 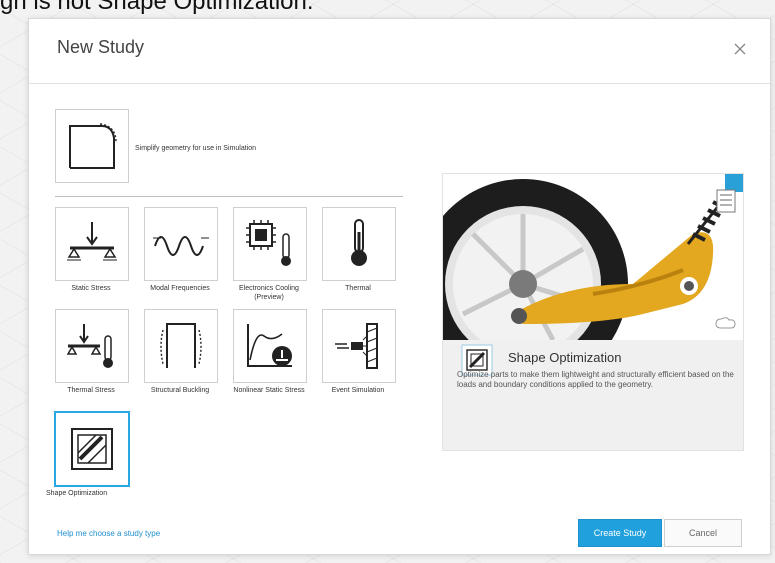 What do you see at coordinates (101, 47) in the screenshot?
I see `dialog-title: New Study` at bounding box center [101, 47].